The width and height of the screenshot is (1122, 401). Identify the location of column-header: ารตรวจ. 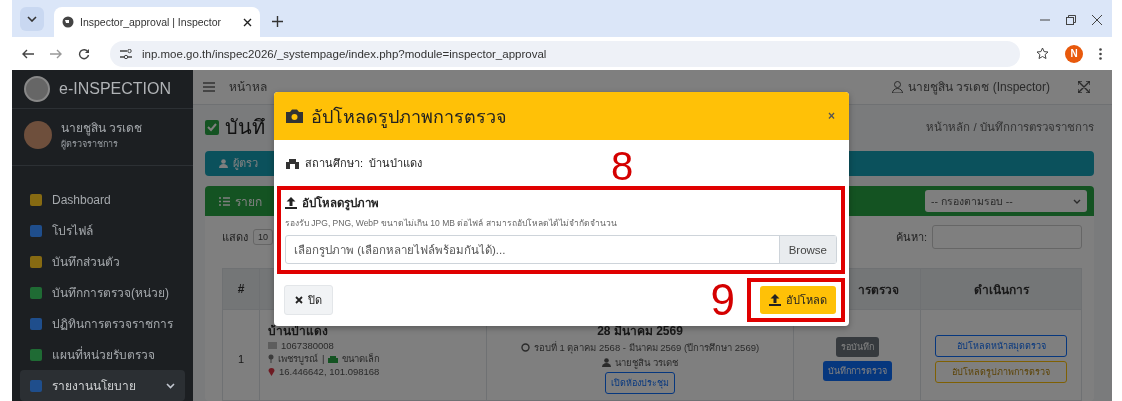
(878, 289).